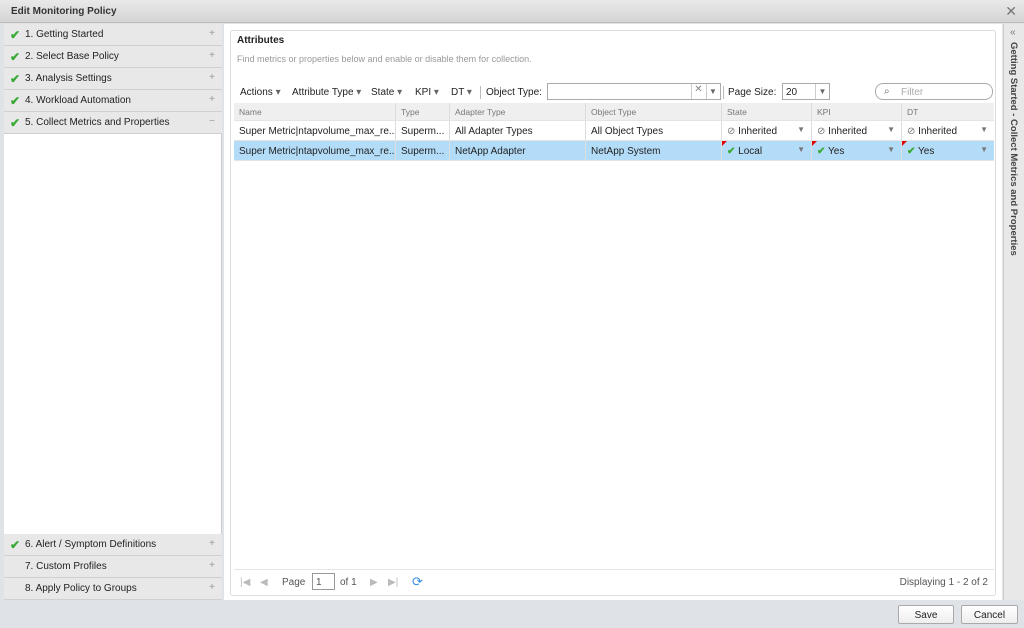  I want to click on step-custom-profiles: 7. Custom Profiles +, so click(113, 567).